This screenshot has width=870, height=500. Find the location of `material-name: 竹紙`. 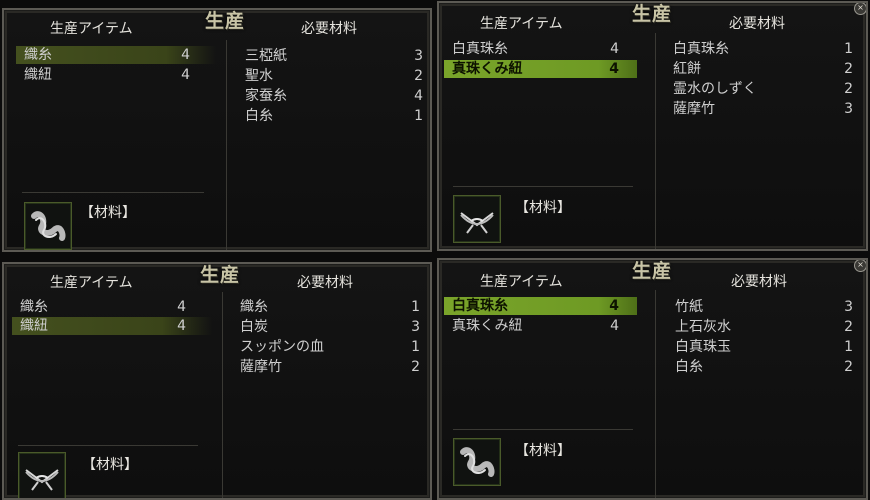

material-name: 竹紙 is located at coordinates (689, 307).